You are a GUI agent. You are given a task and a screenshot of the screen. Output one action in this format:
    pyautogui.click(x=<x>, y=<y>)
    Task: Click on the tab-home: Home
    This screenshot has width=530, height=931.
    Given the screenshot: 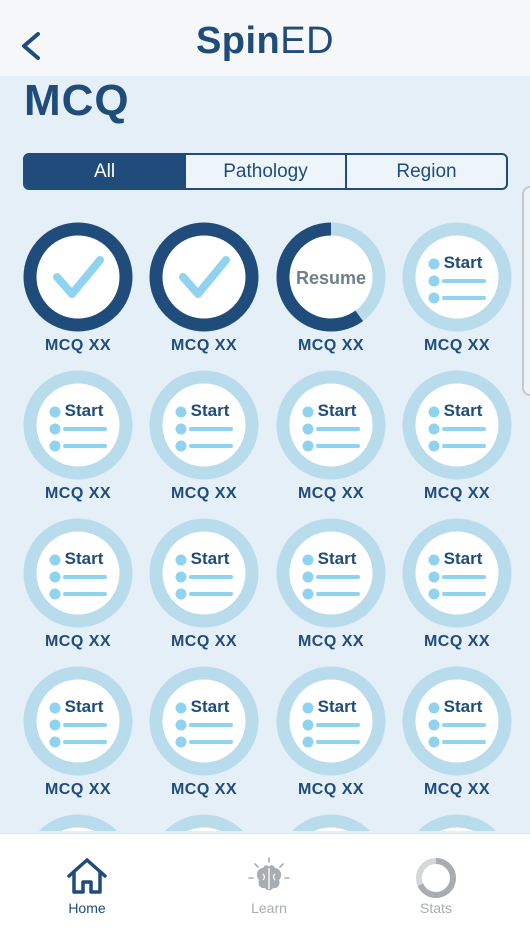 What is the action you would take?
    pyautogui.click(x=87, y=882)
    